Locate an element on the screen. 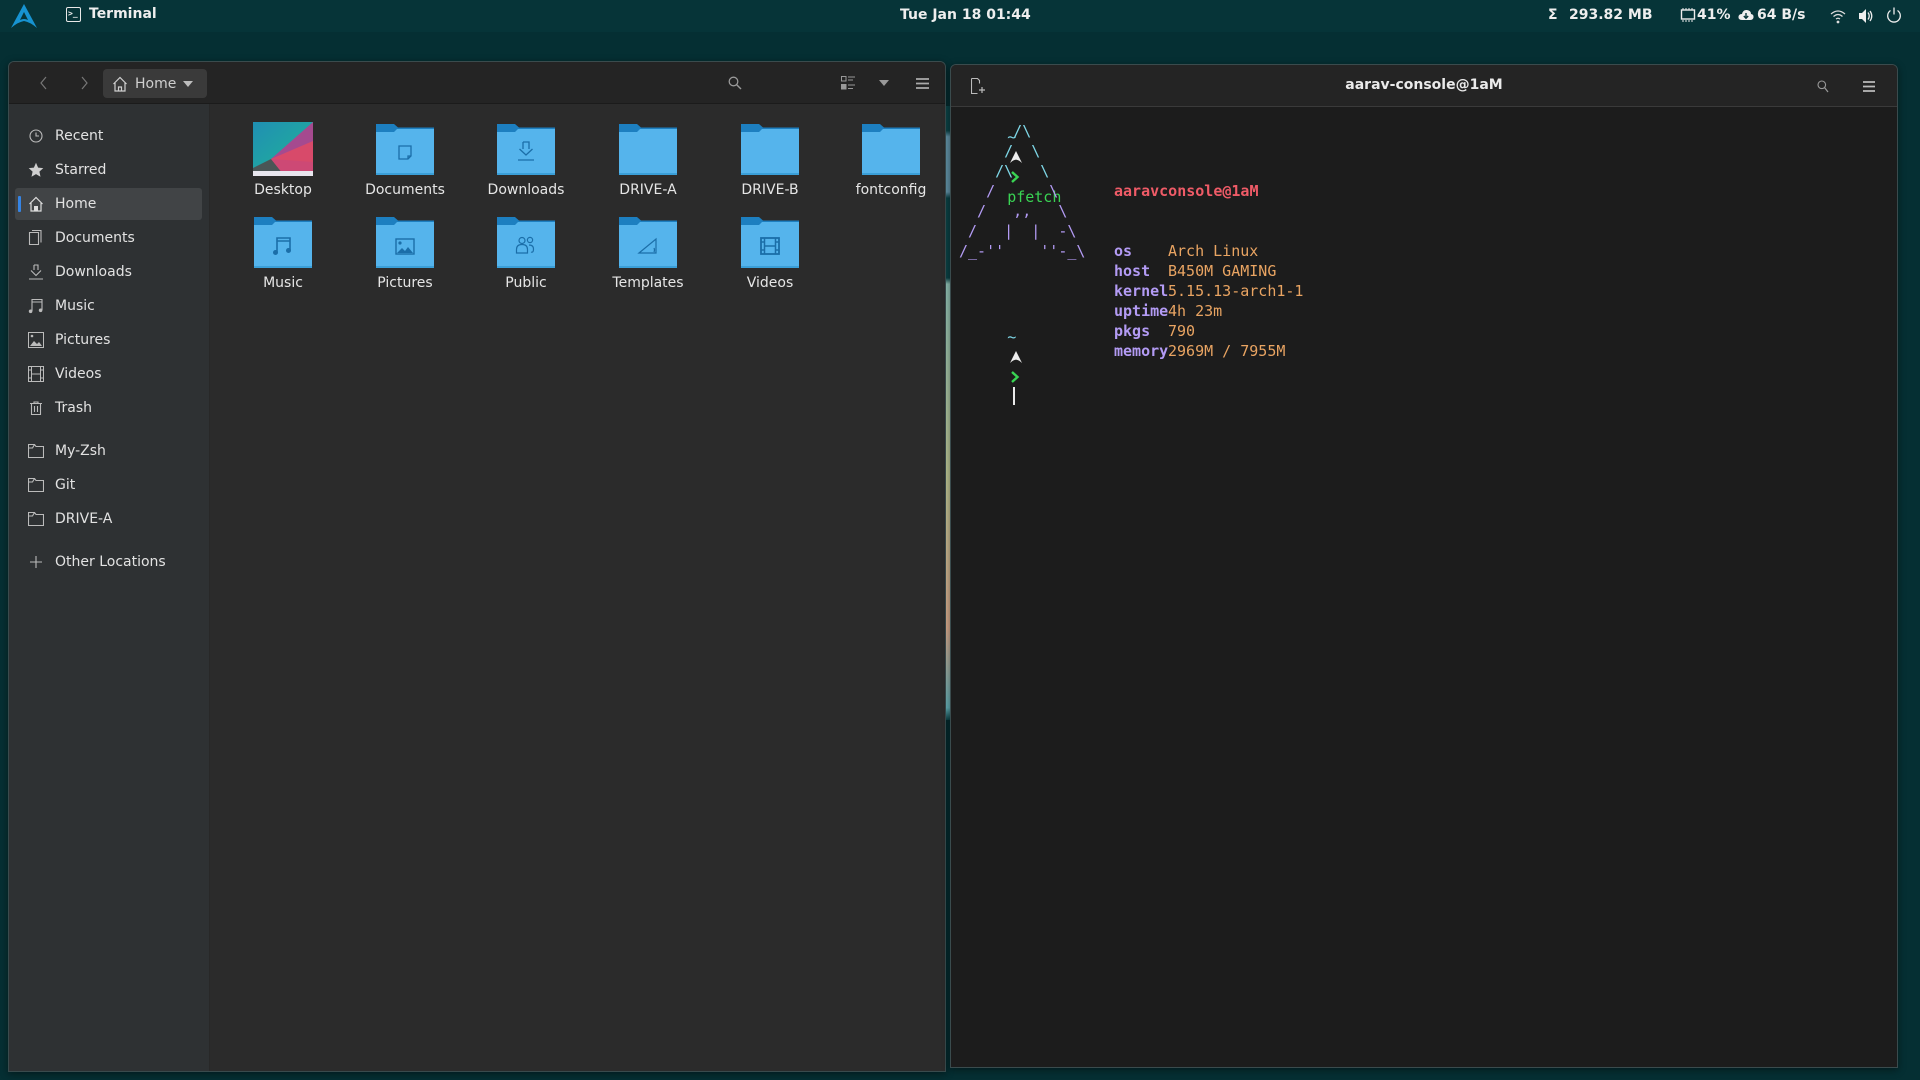 The width and height of the screenshot is (1920, 1080). search-button is located at coordinates (735, 83).